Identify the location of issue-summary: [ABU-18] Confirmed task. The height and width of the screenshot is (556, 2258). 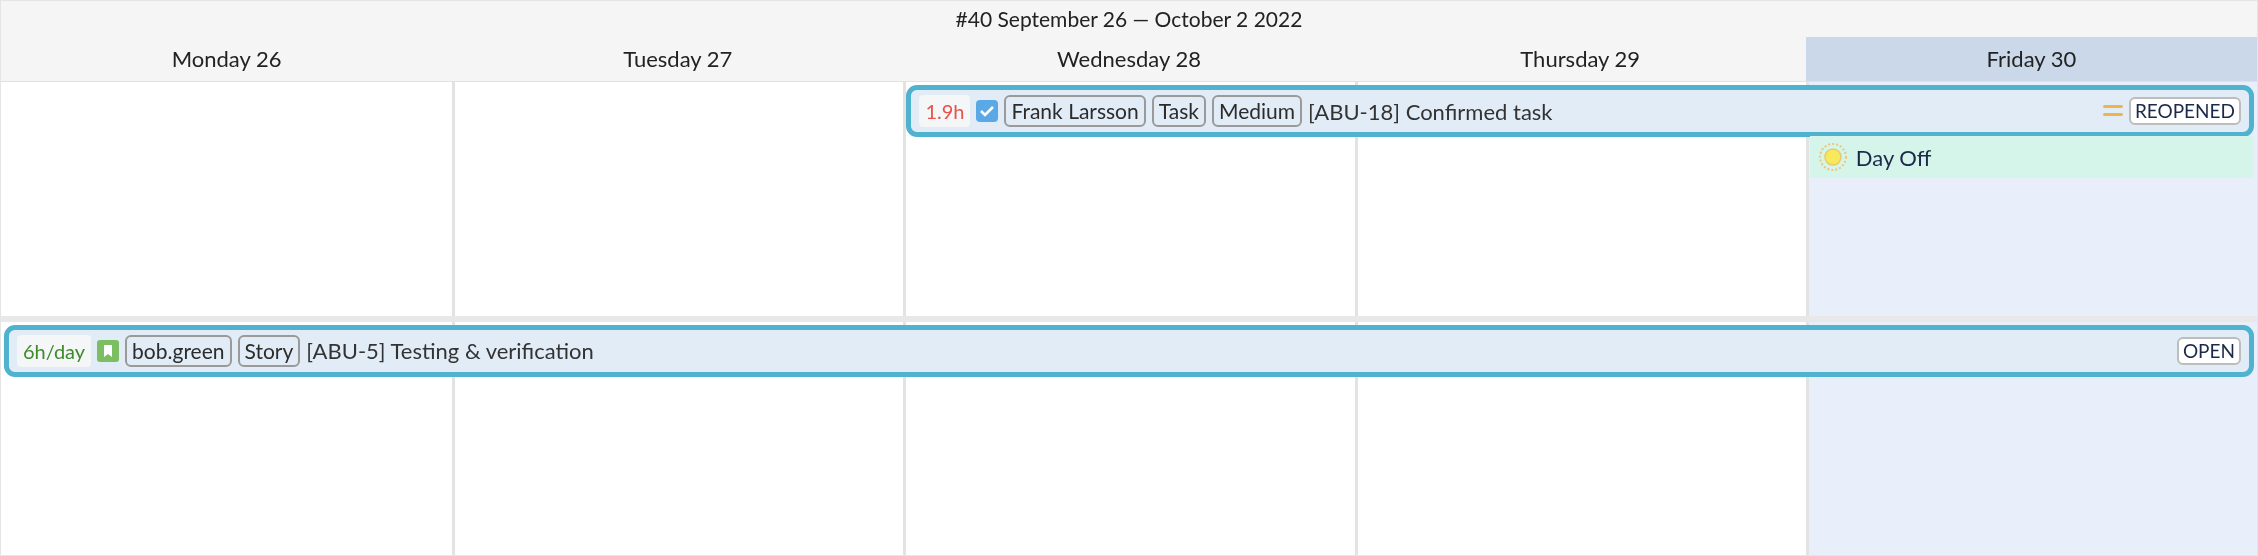
(1430, 111).